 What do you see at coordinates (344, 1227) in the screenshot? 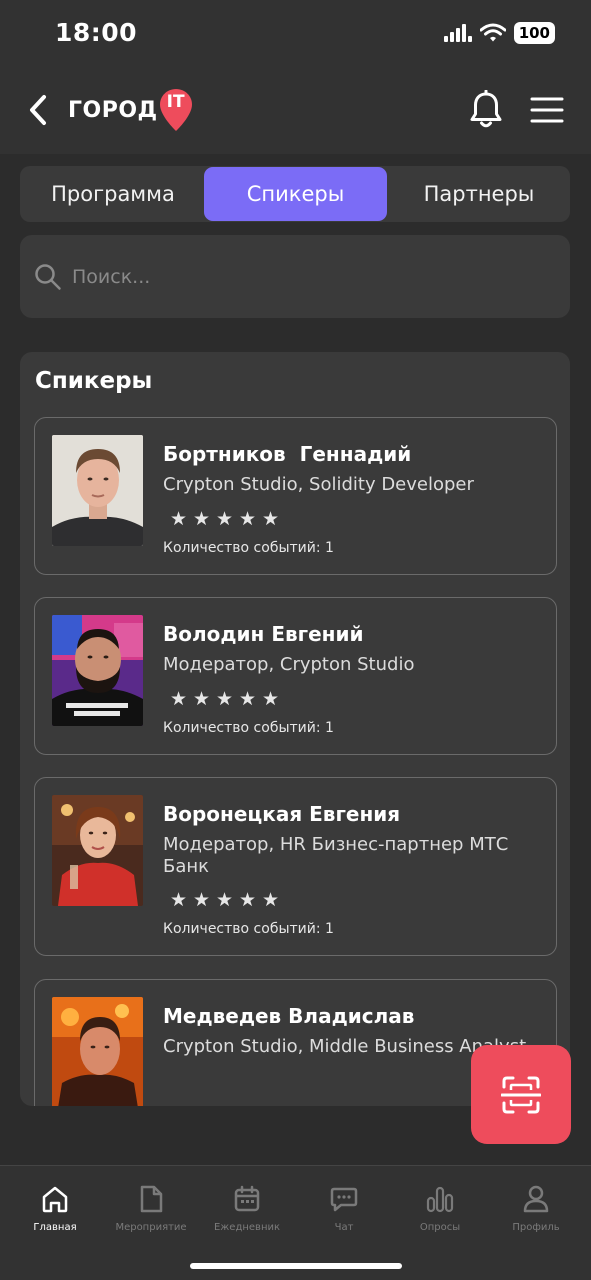
I see `nav-label: Чат` at bounding box center [344, 1227].